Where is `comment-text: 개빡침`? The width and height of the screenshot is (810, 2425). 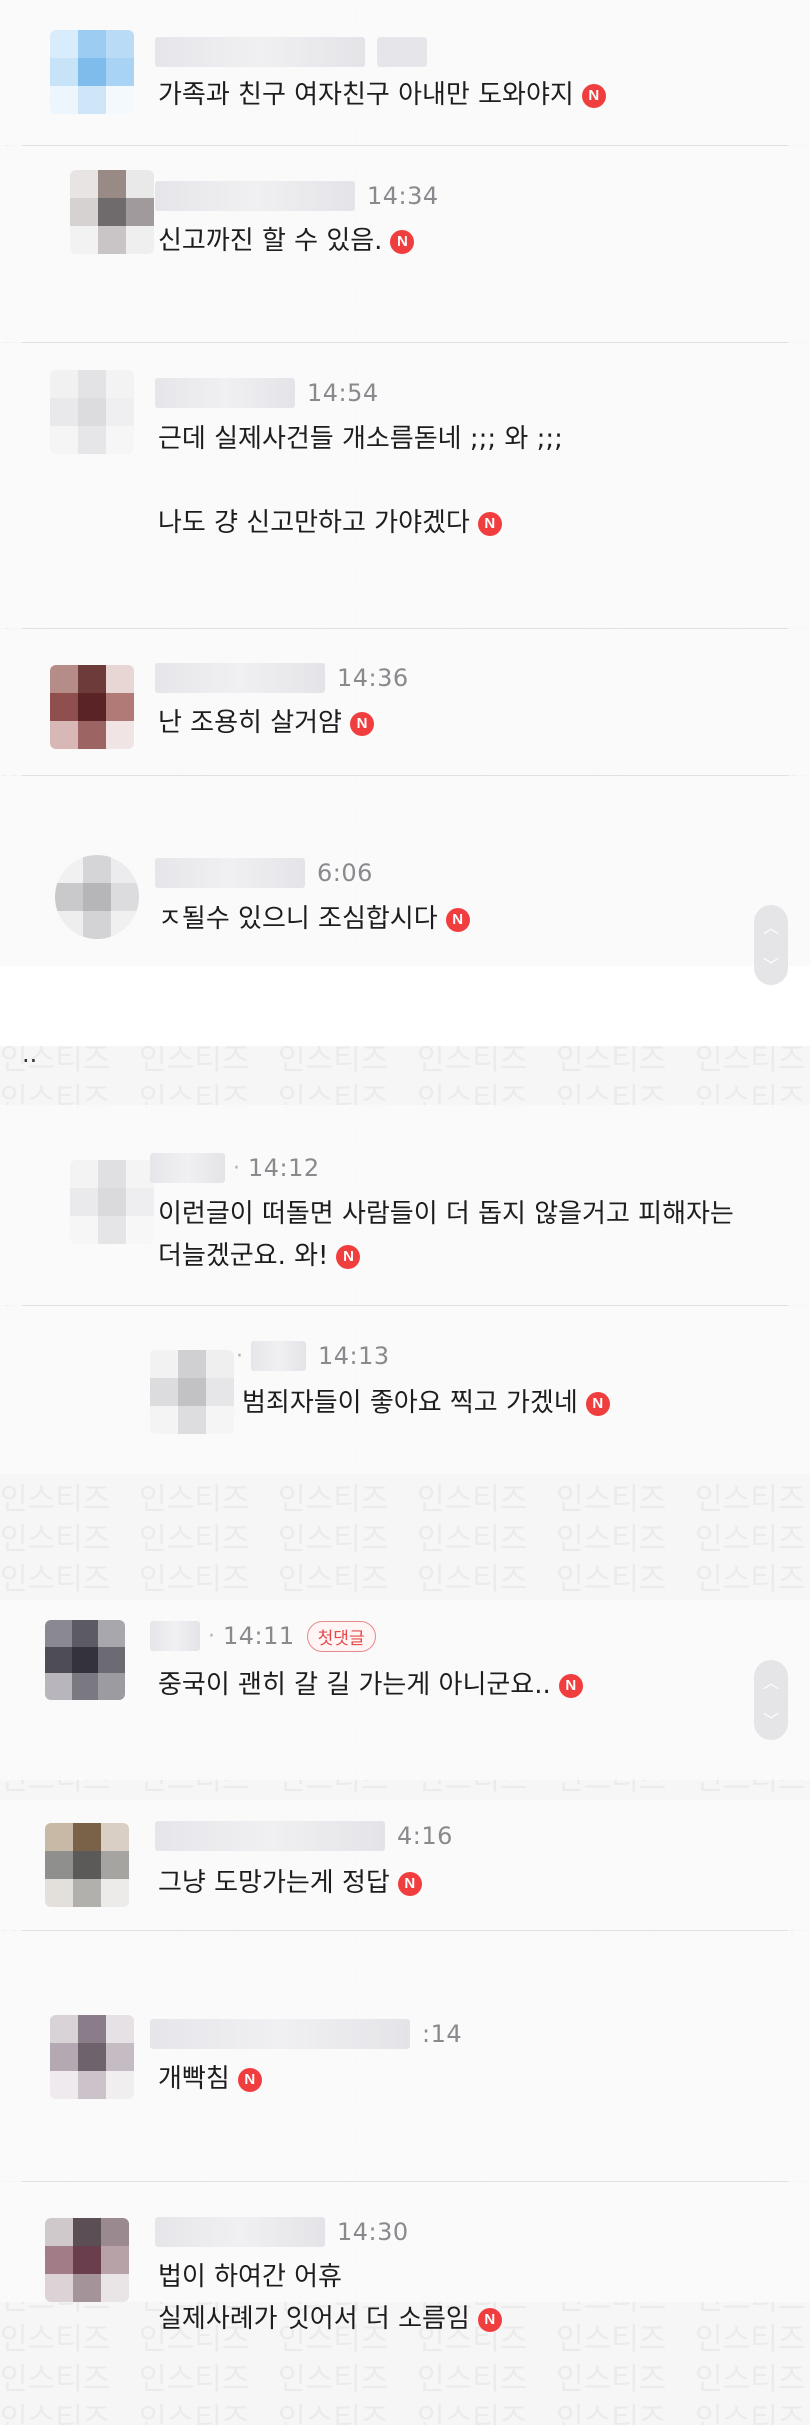
comment-text: 개빡침 is located at coordinates (194, 2079).